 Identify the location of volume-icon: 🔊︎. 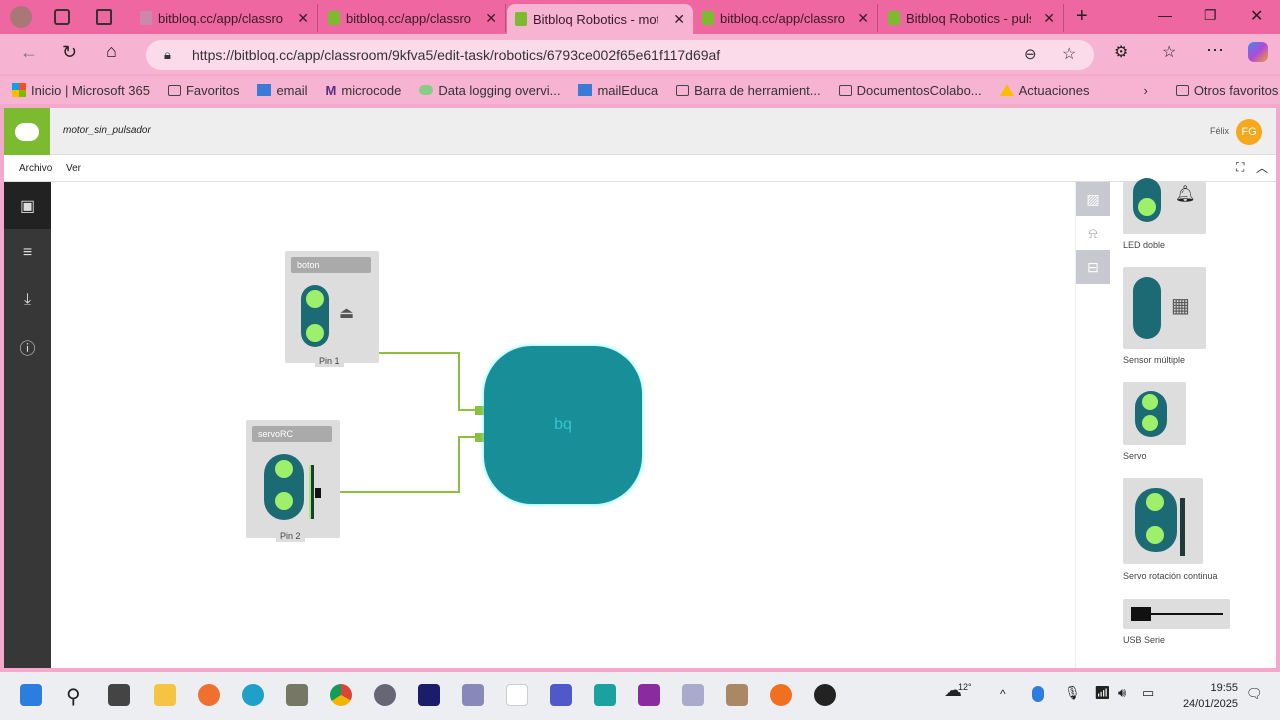
(1122, 693).